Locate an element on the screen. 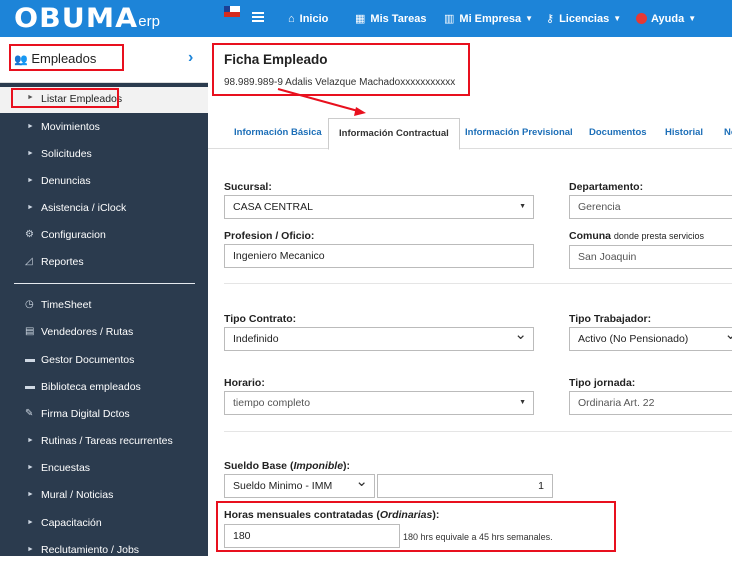  hamburger-menu-icon is located at coordinates (258, 17).